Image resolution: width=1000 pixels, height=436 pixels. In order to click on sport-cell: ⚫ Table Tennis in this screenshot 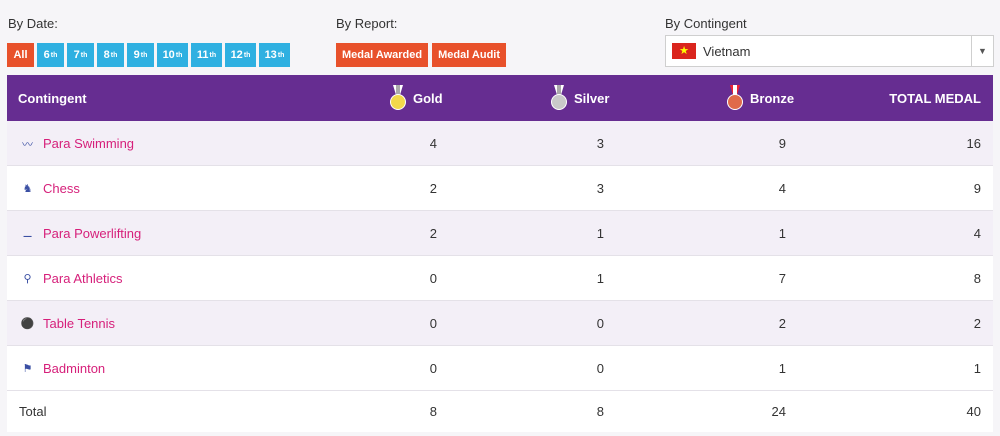, I will do `click(67, 323)`.